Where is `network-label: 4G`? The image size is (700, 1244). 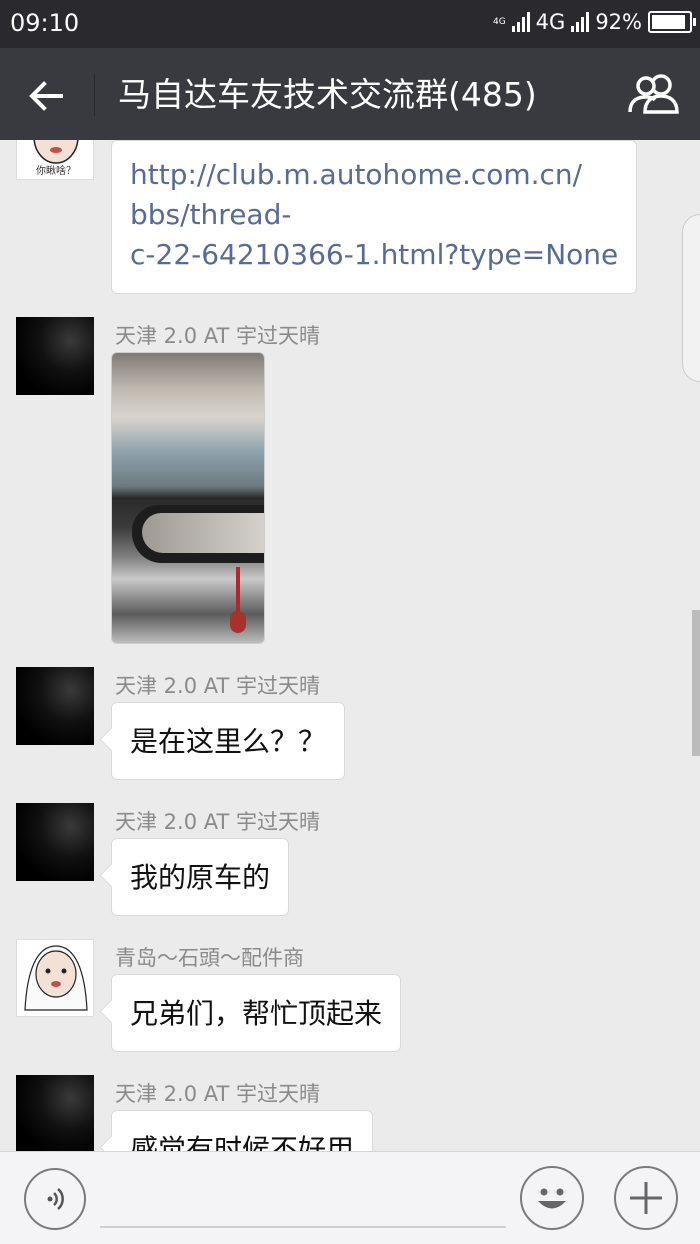
network-label: 4G is located at coordinates (550, 22).